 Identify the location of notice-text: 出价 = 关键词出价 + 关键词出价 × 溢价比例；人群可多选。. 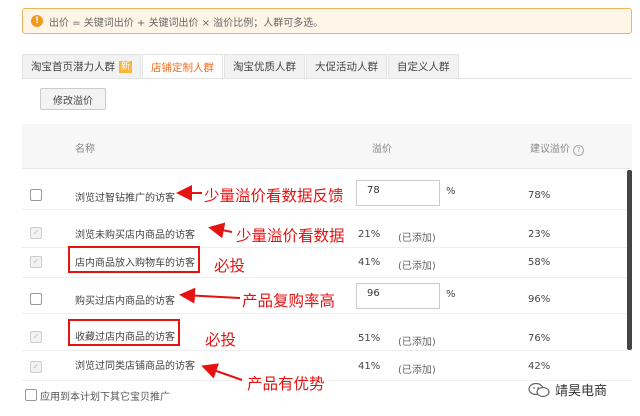
(186, 23).